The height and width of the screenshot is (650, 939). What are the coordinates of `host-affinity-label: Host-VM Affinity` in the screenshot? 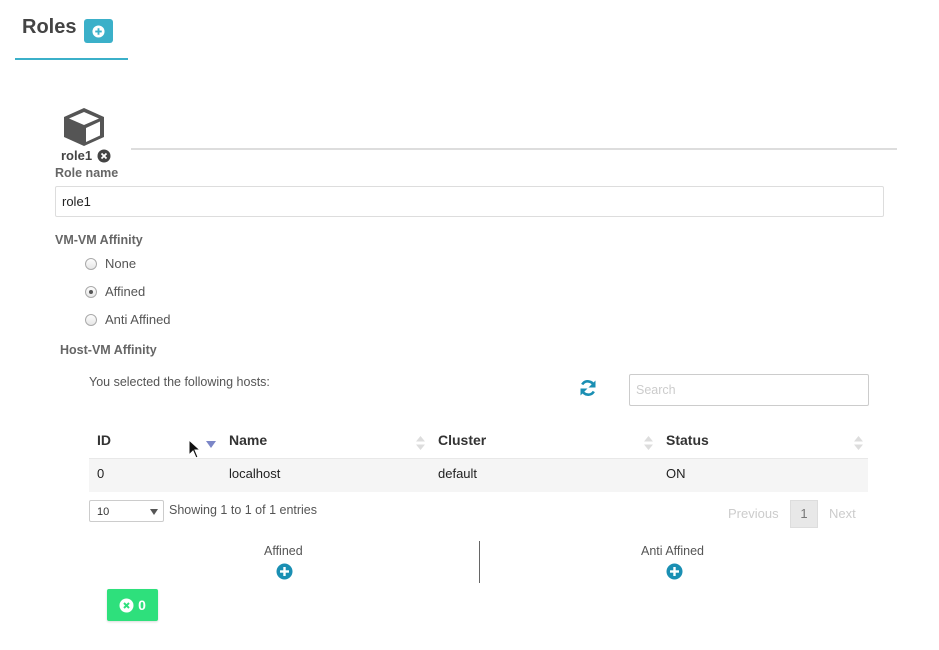 It's located at (108, 350).